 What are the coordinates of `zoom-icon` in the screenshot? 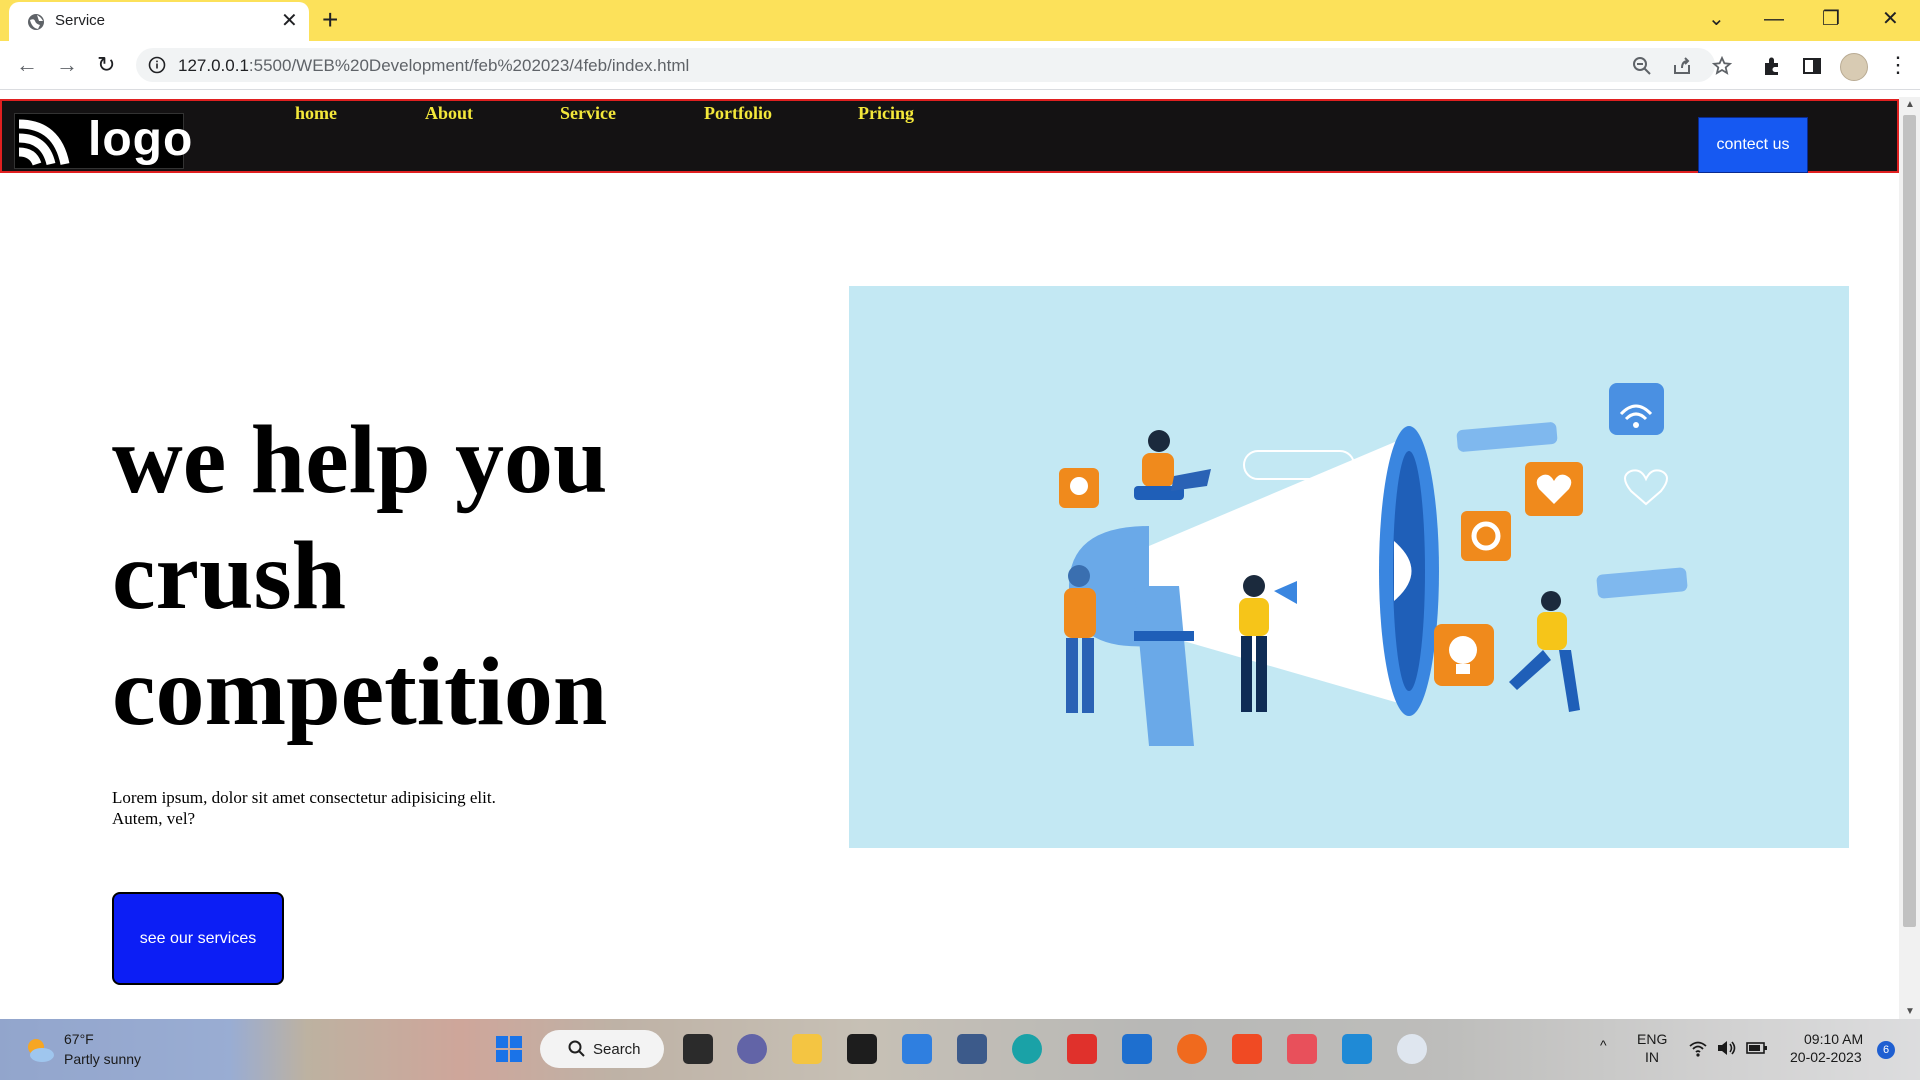 It's located at (1642, 66).